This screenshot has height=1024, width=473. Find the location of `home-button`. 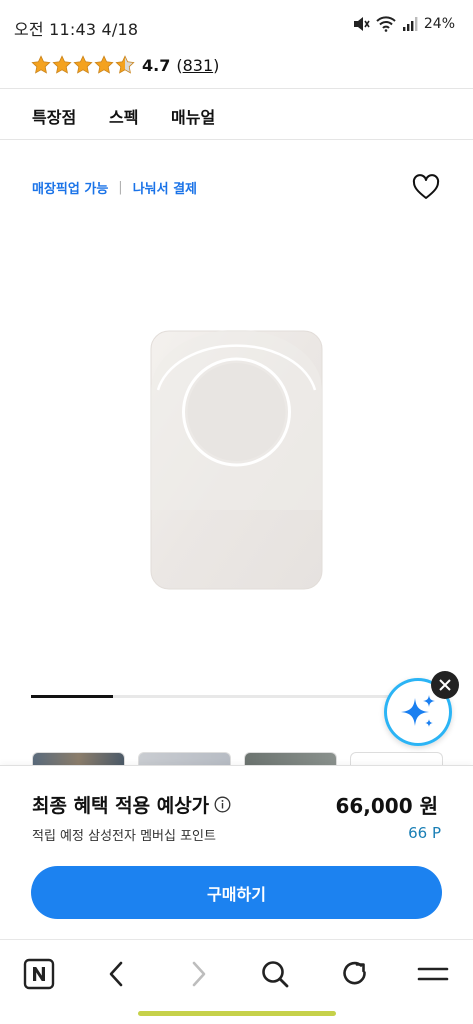

home-button is located at coordinates (39, 974).